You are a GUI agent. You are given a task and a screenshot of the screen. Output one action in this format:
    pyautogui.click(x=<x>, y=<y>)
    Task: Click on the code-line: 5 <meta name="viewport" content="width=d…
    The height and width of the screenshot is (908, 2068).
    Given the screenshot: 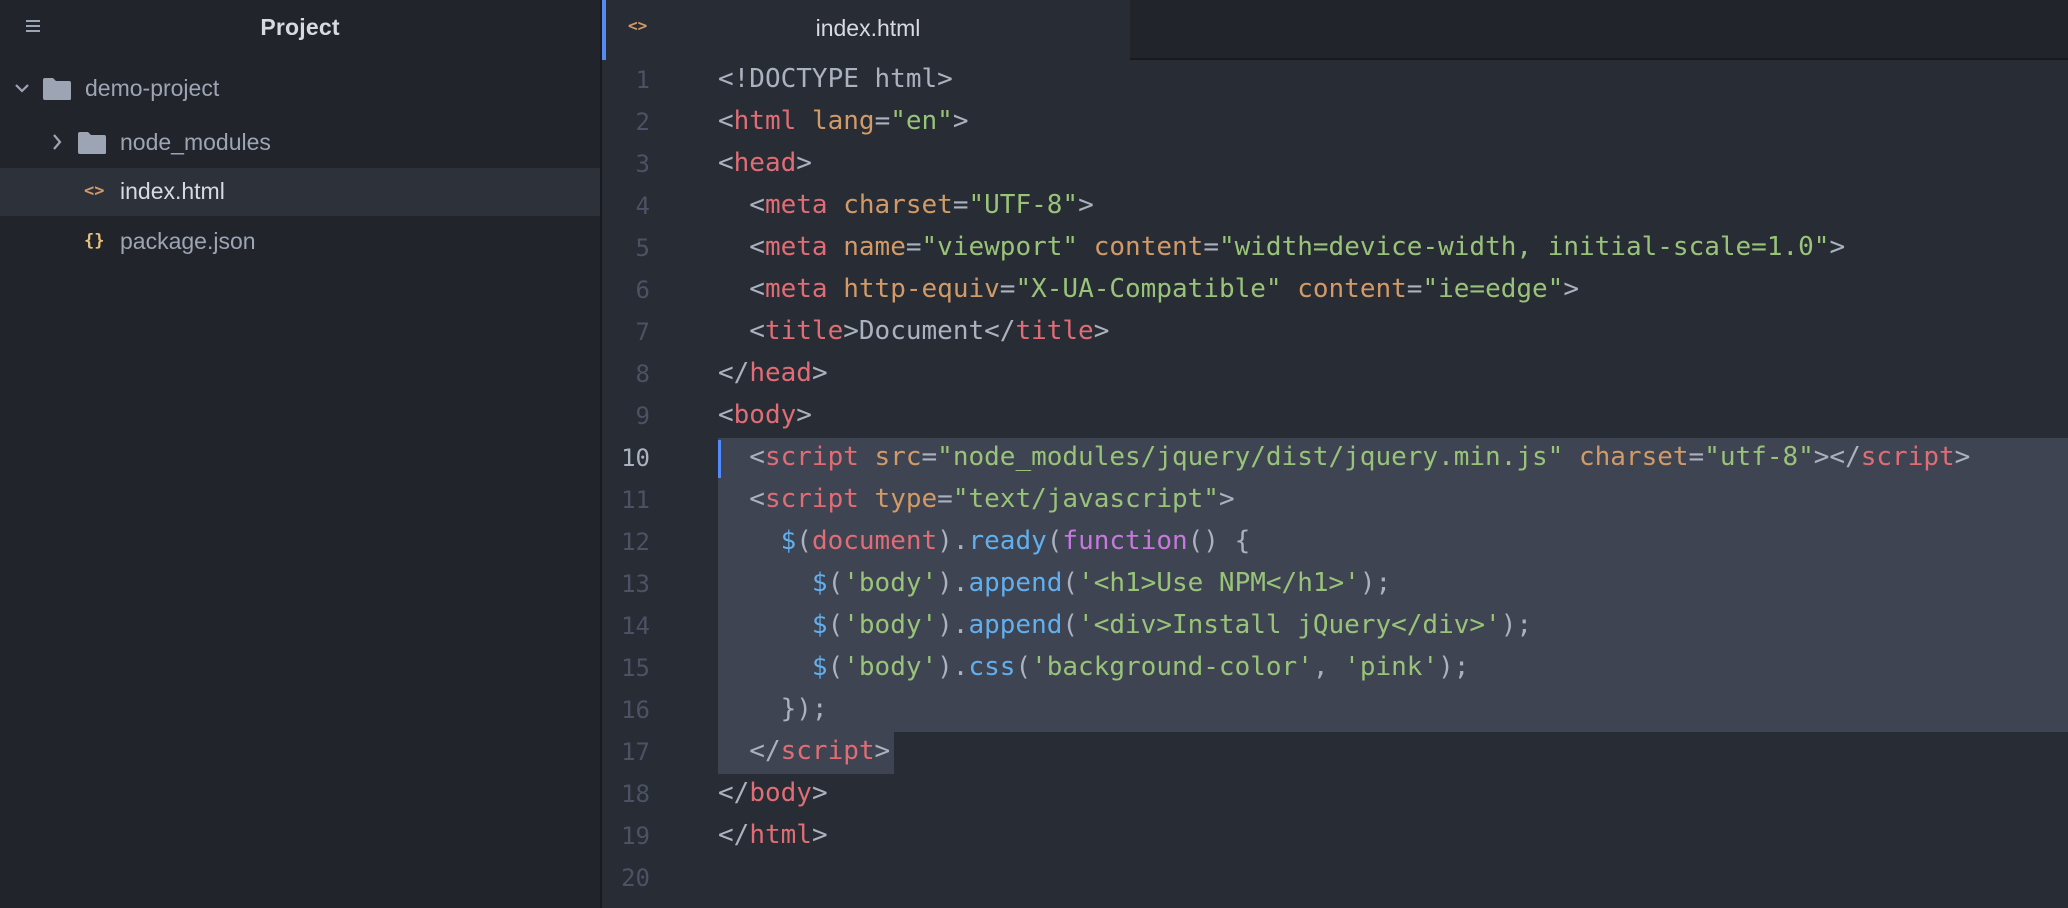 What is the action you would take?
    pyautogui.click(x=1335, y=249)
    